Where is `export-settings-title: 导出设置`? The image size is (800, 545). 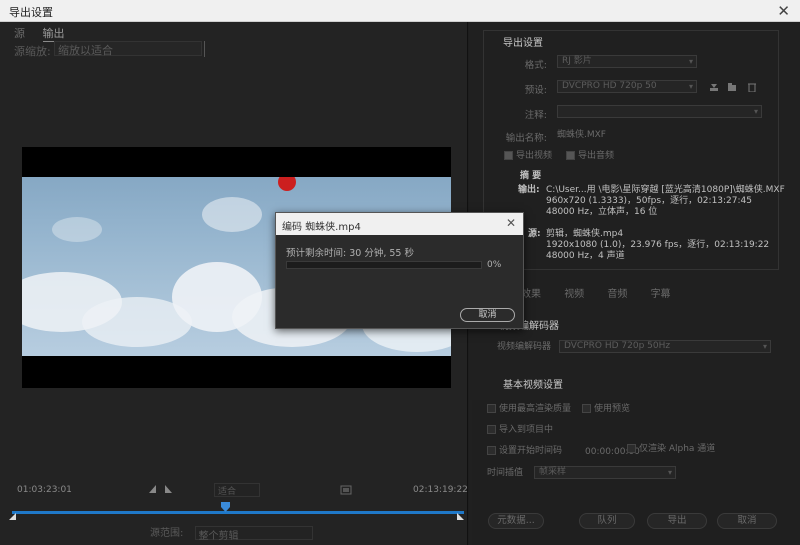
export-settings-title: 导出设置 is located at coordinates (523, 43).